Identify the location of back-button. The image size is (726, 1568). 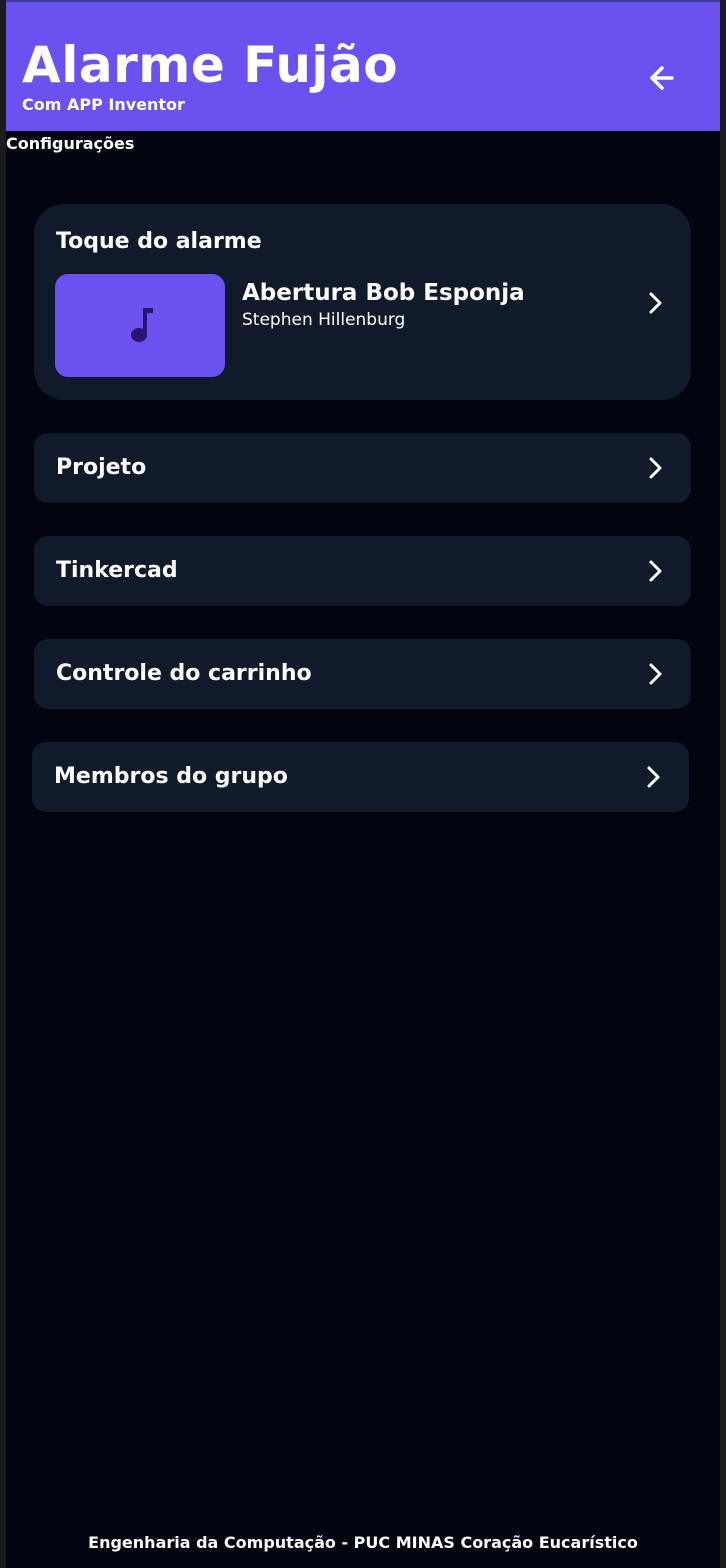
(662, 78).